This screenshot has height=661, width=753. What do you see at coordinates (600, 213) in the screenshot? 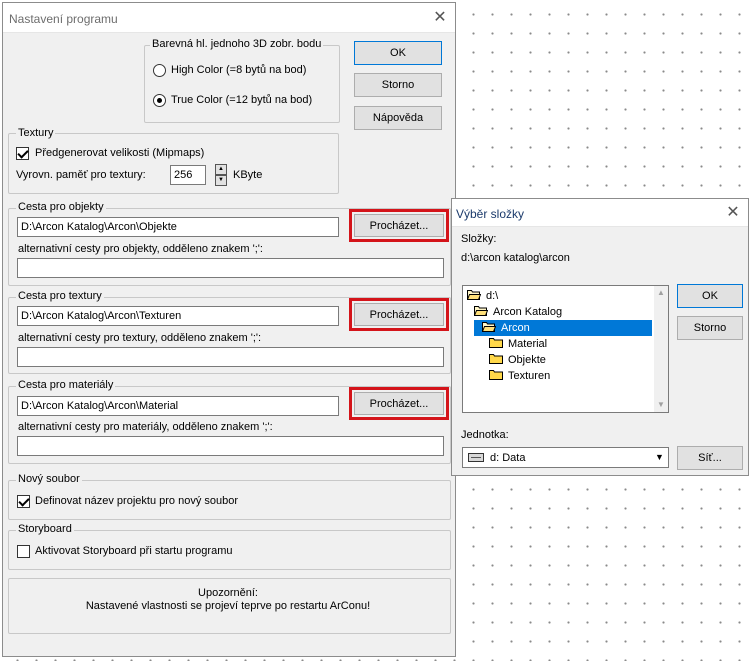
I see `folder-picker-title-bar: Výběr složky ✕` at bounding box center [600, 213].